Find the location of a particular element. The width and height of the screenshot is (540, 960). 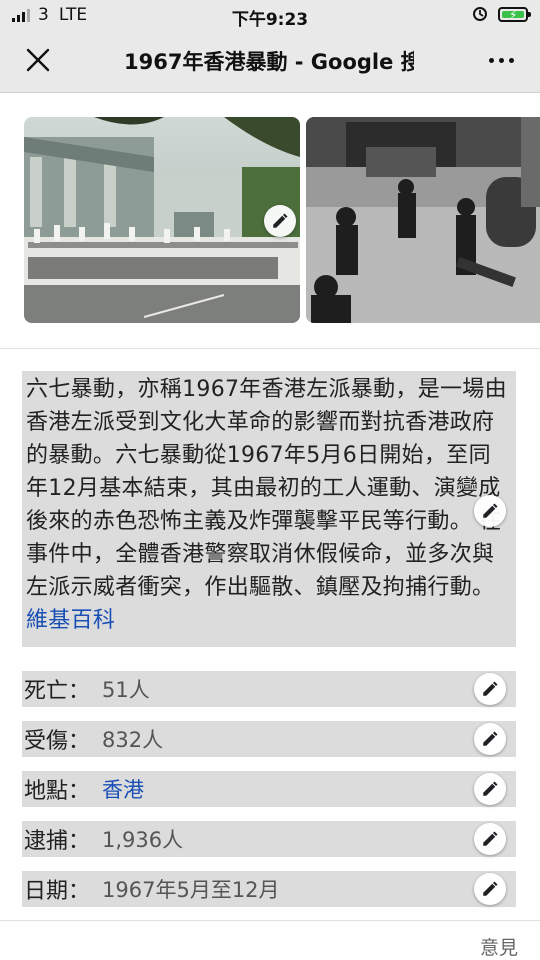

wikipedia-link: 維基百科 is located at coordinates (70, 620).